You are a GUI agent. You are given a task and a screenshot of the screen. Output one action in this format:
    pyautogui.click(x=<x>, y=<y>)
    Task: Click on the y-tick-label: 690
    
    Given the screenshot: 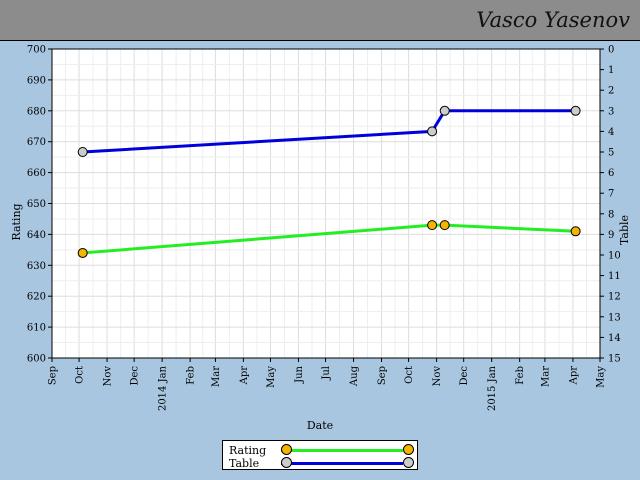 What is the action you would take?
    pyautogui.click(x=36, y=80)
    